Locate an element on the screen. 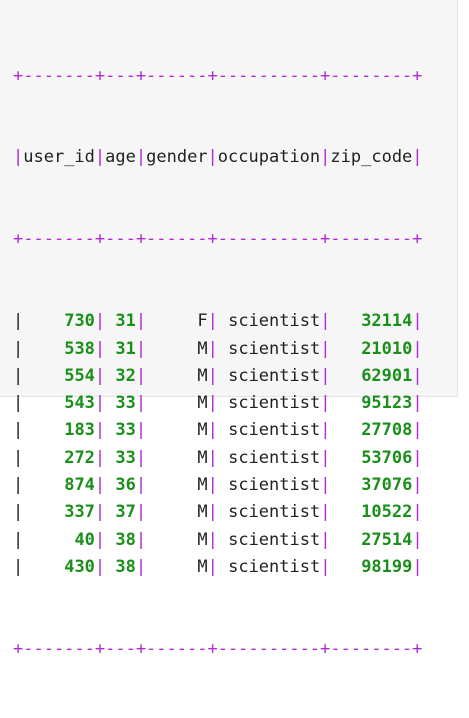 This screenshot has width=469, height=718. table-row: | 538| 31| M| scientist| 21010| is located at coordinates (218, 349).